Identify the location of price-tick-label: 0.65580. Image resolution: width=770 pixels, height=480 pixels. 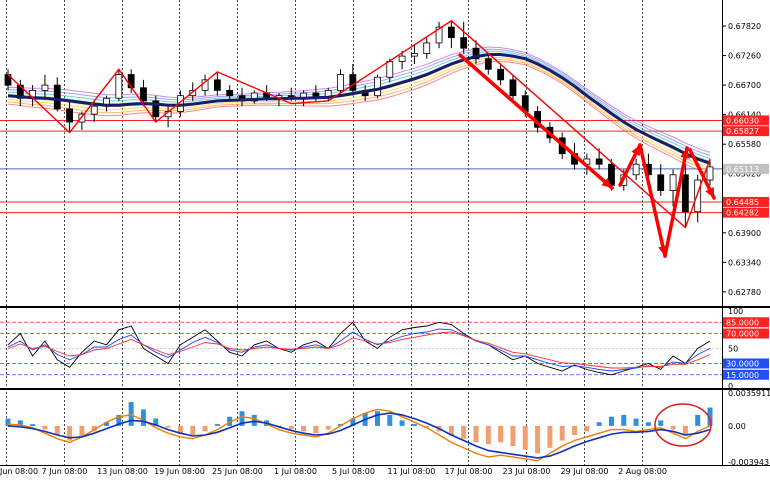
(744, 144).